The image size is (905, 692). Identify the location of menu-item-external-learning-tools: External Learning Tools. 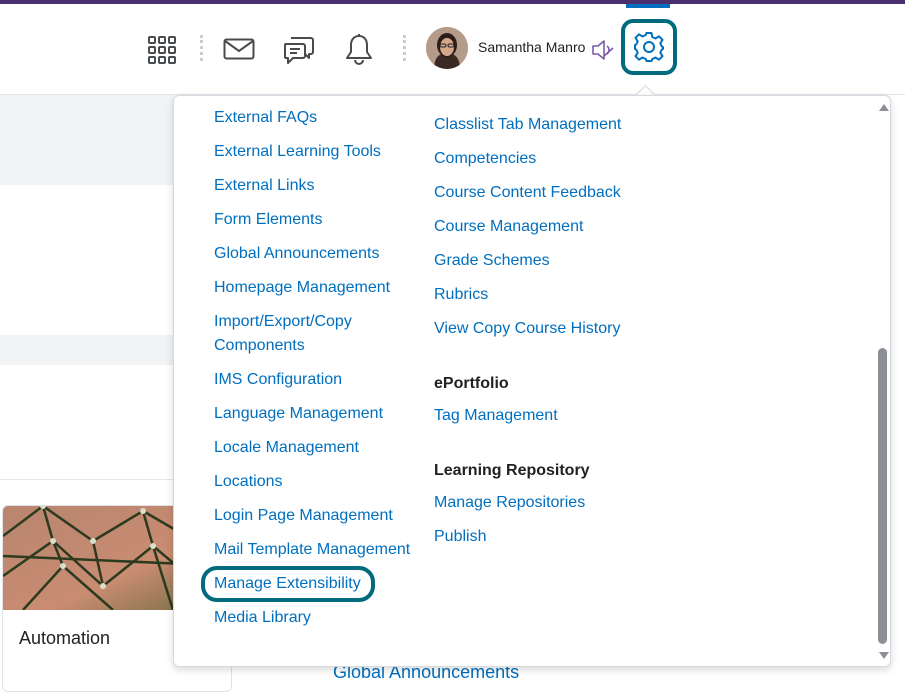
(319, 157).